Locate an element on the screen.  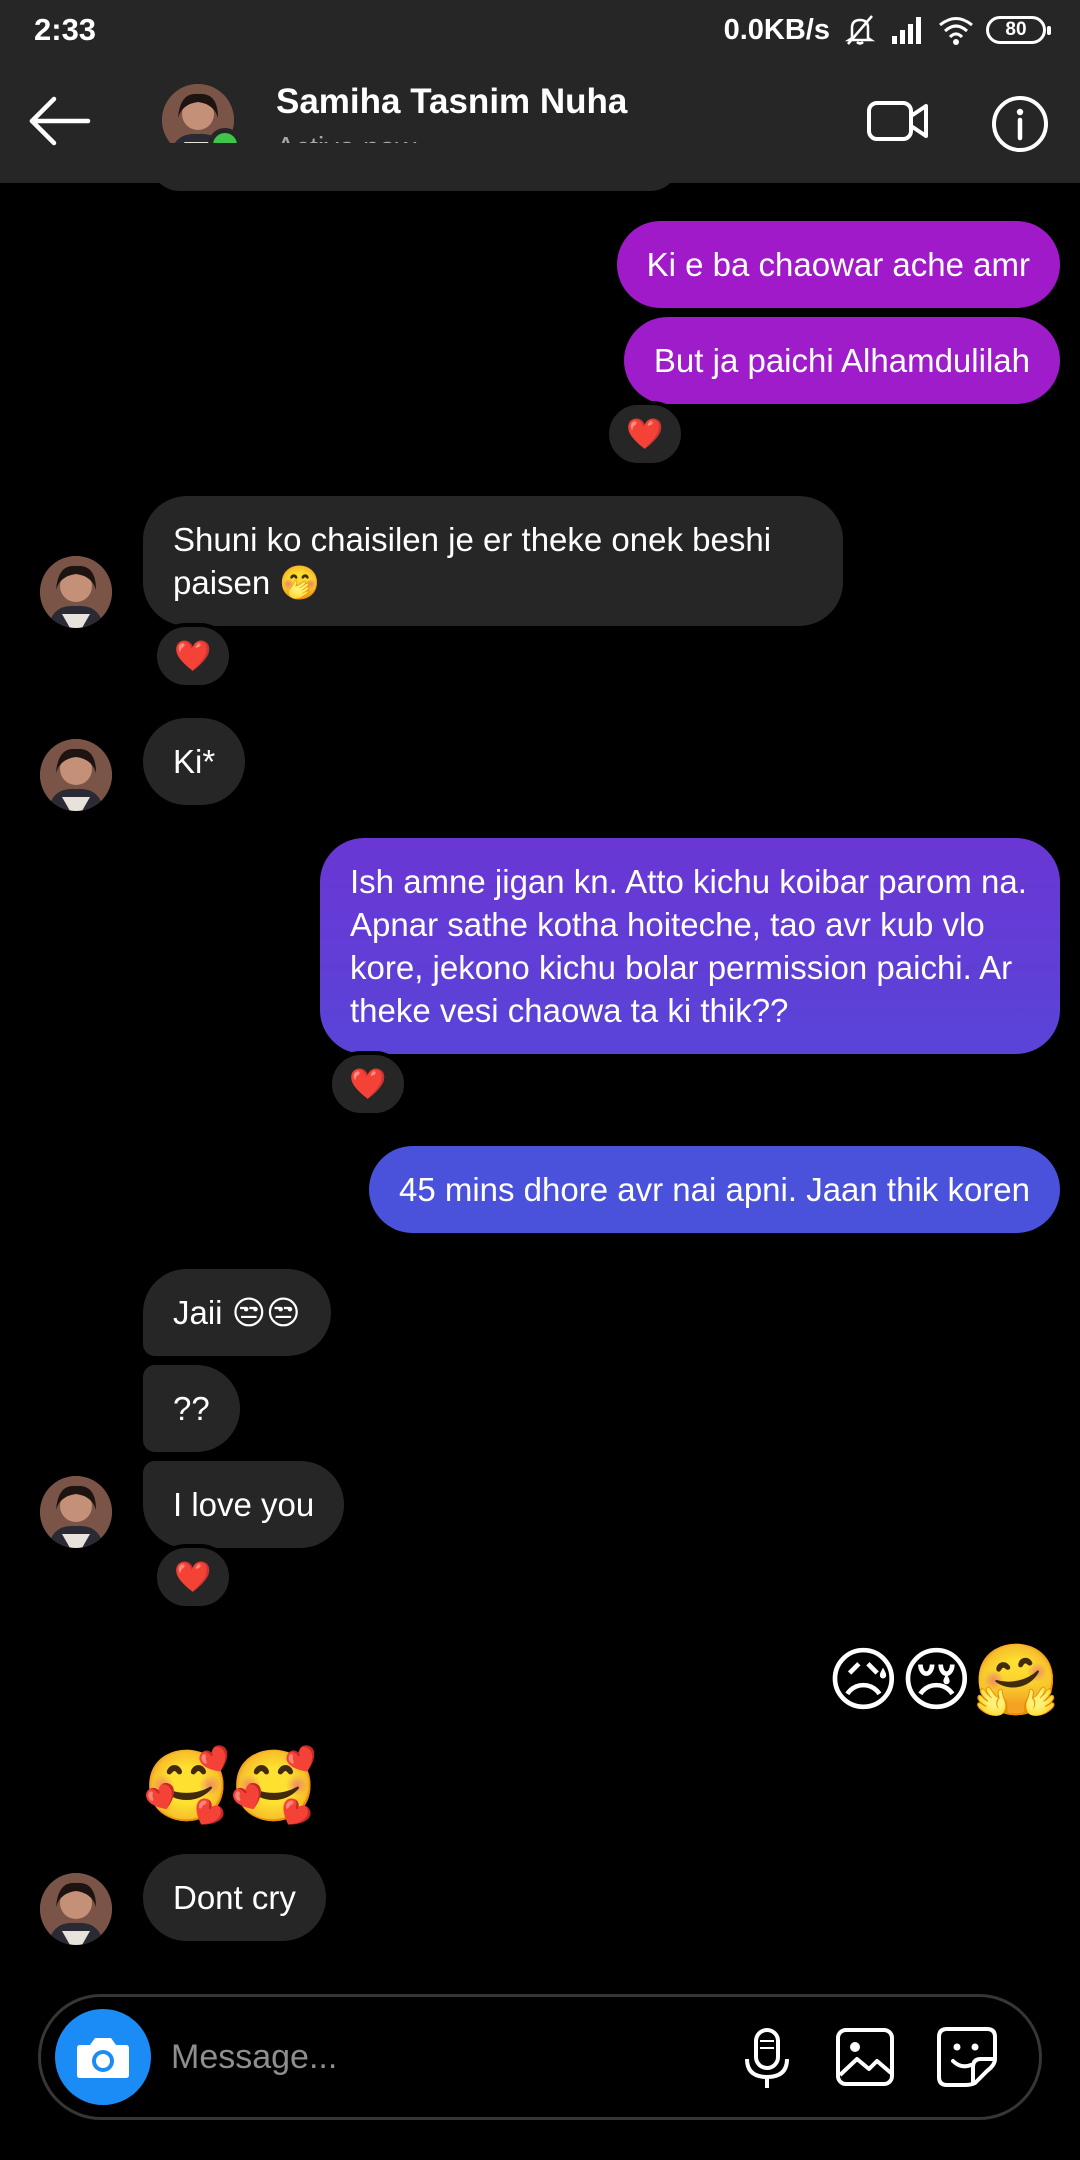
network-speed: 0.0KB/s is located at coordinates (776, 29).